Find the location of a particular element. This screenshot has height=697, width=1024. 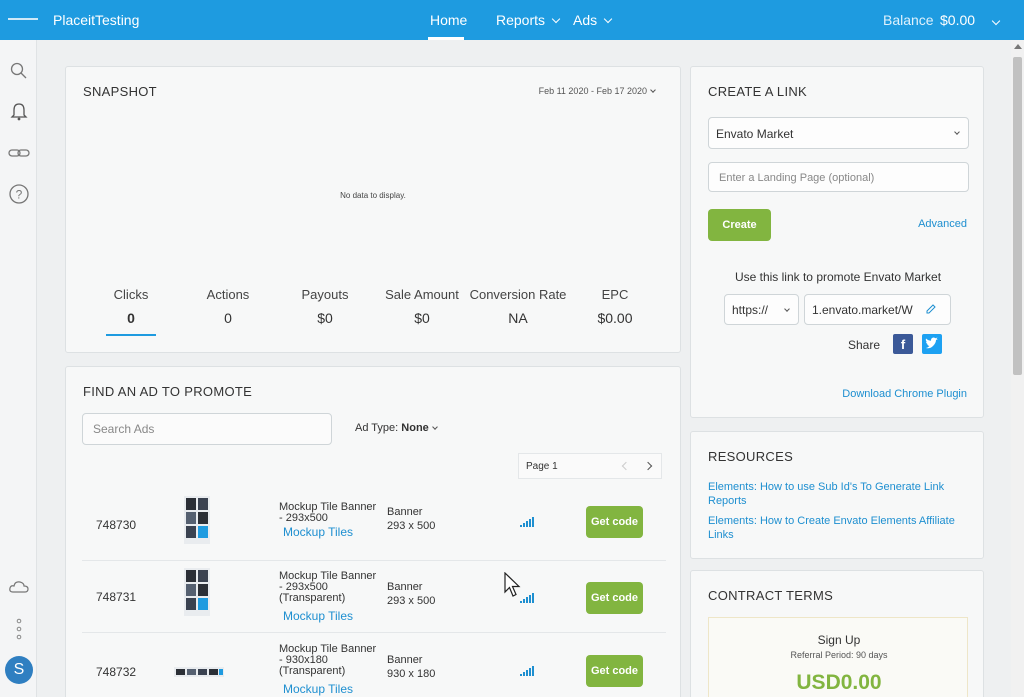

landing-page-input: Enter a Landing Page (optional) is located at coordinates (838, 177).